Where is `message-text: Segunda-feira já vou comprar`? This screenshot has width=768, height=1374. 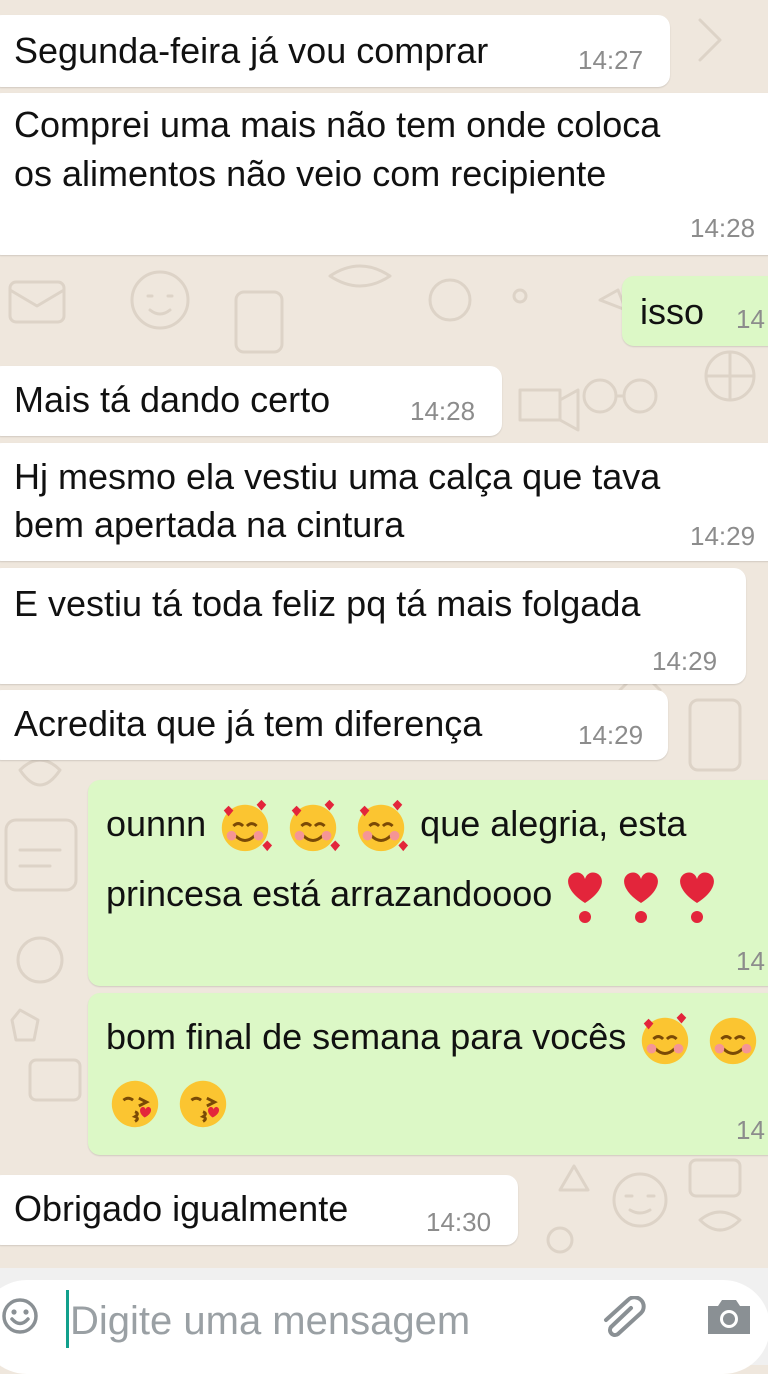 message-text: Segunda-feira já vou comprar is located at coordinates (251, 50).